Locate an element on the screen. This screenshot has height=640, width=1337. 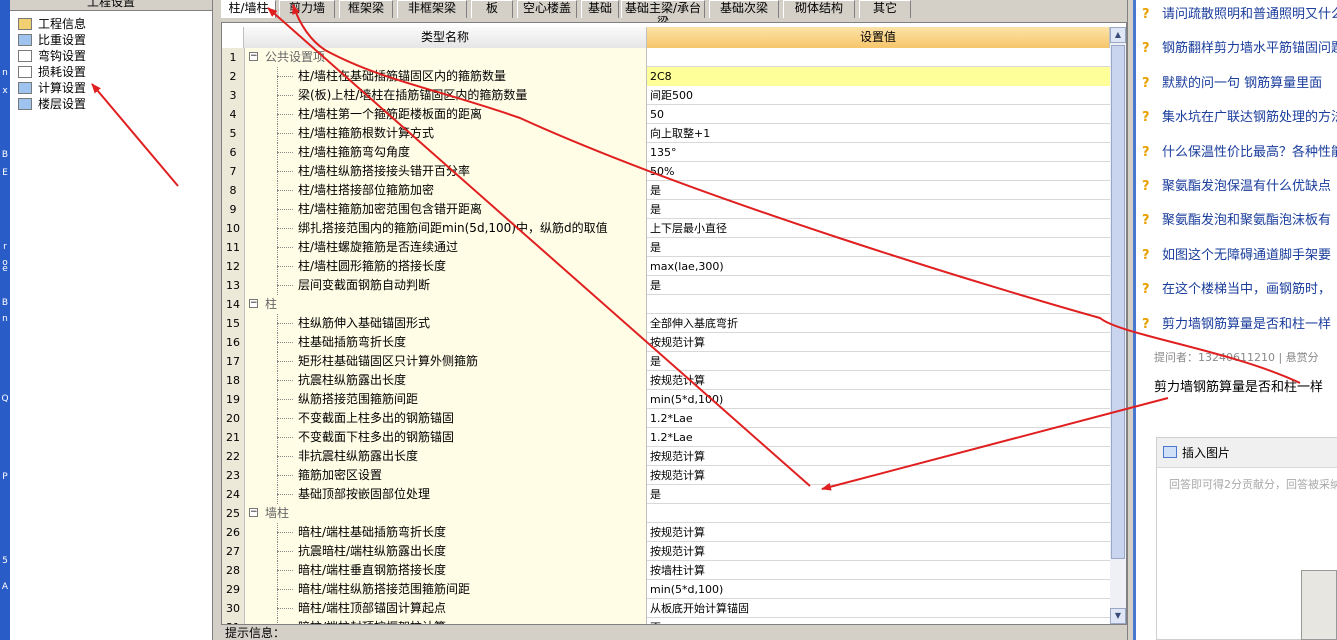
setting-value-cell: 50 is located at coordinates (878, 114).